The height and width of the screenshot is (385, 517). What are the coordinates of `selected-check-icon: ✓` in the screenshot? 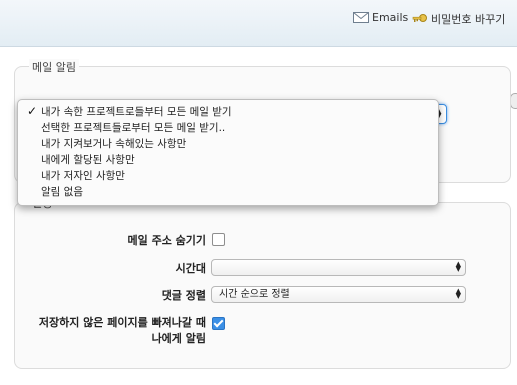 It's located at (32, 111).